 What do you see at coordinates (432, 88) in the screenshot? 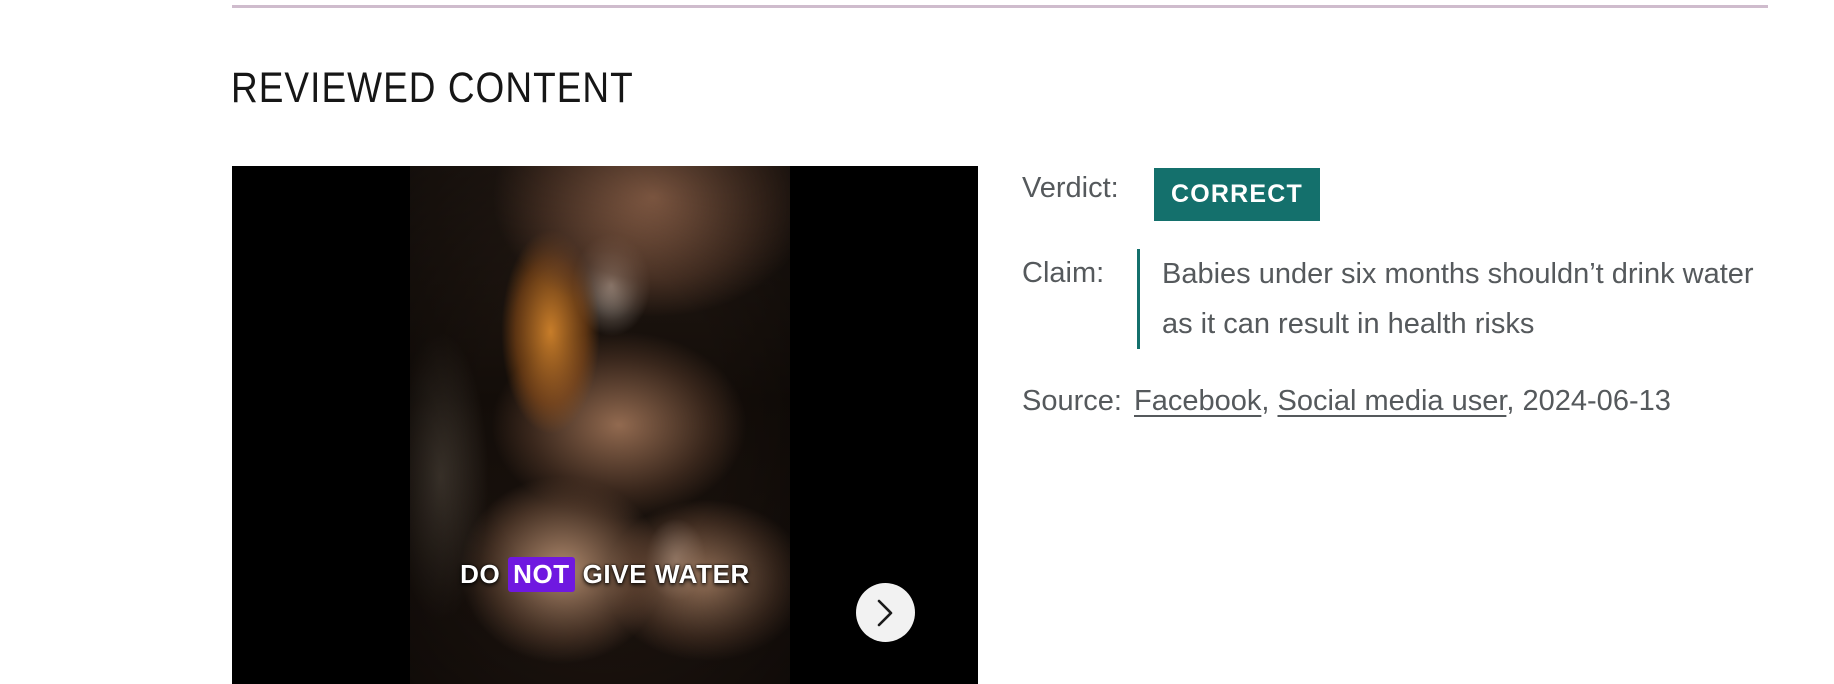
I see `page-title: REVIEWED CONTENT` at bounding box center [432, 88].